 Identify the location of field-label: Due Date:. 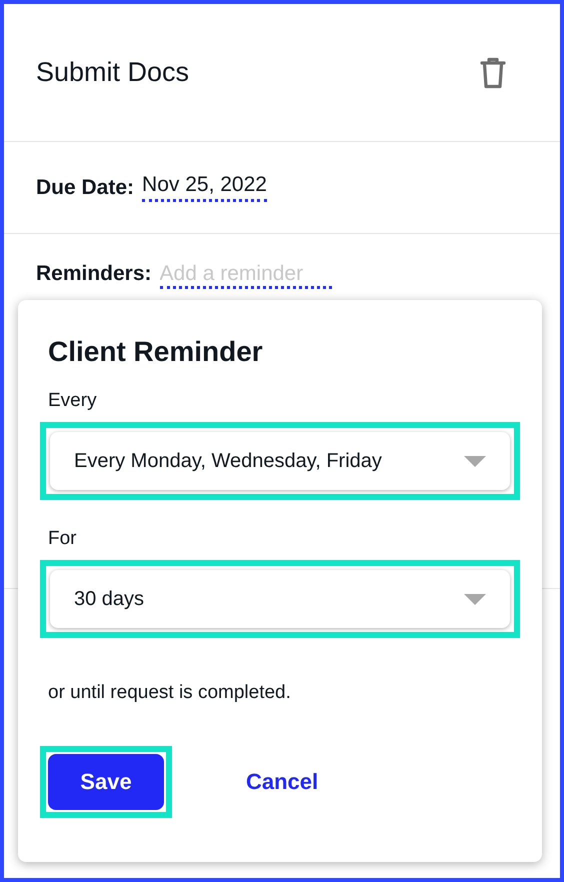
(85, 188).